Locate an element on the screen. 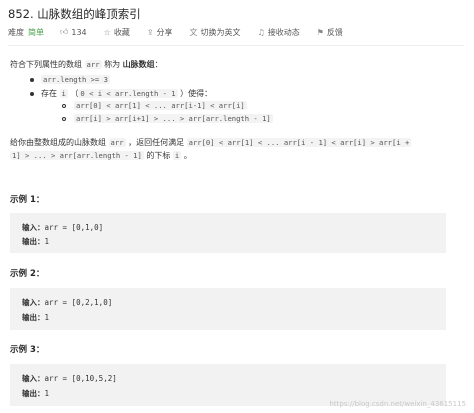 Image resolution: width=474 pixels, height=413 pixels. intro-text: ： is located at coordinates (158, 64).